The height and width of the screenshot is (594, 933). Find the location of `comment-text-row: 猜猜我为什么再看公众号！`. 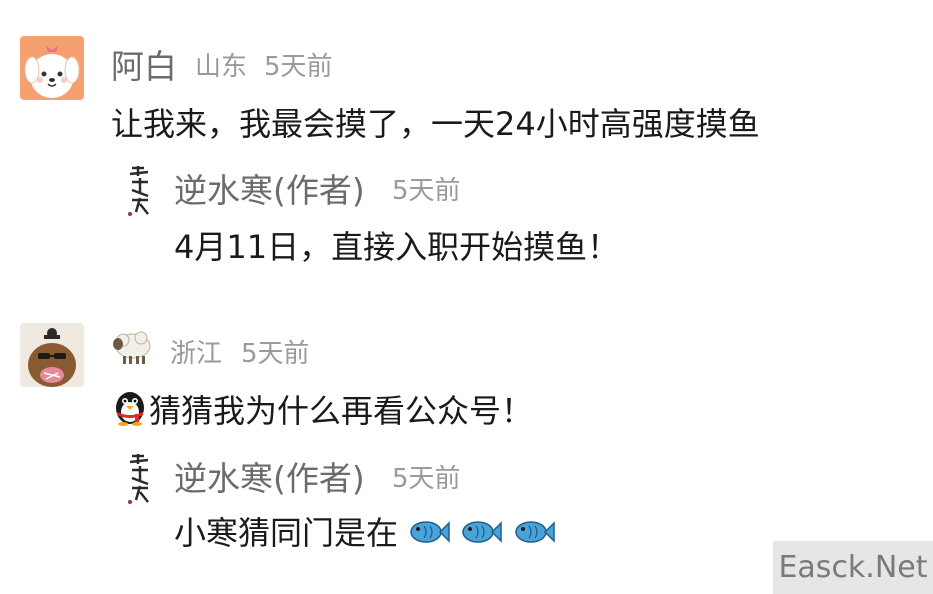

comment-text-row: 猜猜我为什么再看公众号！ is located at coordinates (322, 410).